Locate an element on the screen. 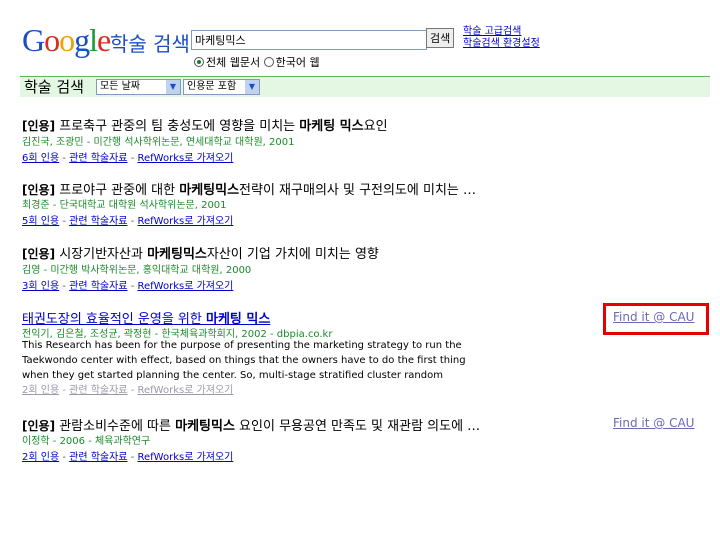 The image size is (720, 540). header-links: 학술 고급검색 학술검색 환경설정 is located at coordinates (501, 38).